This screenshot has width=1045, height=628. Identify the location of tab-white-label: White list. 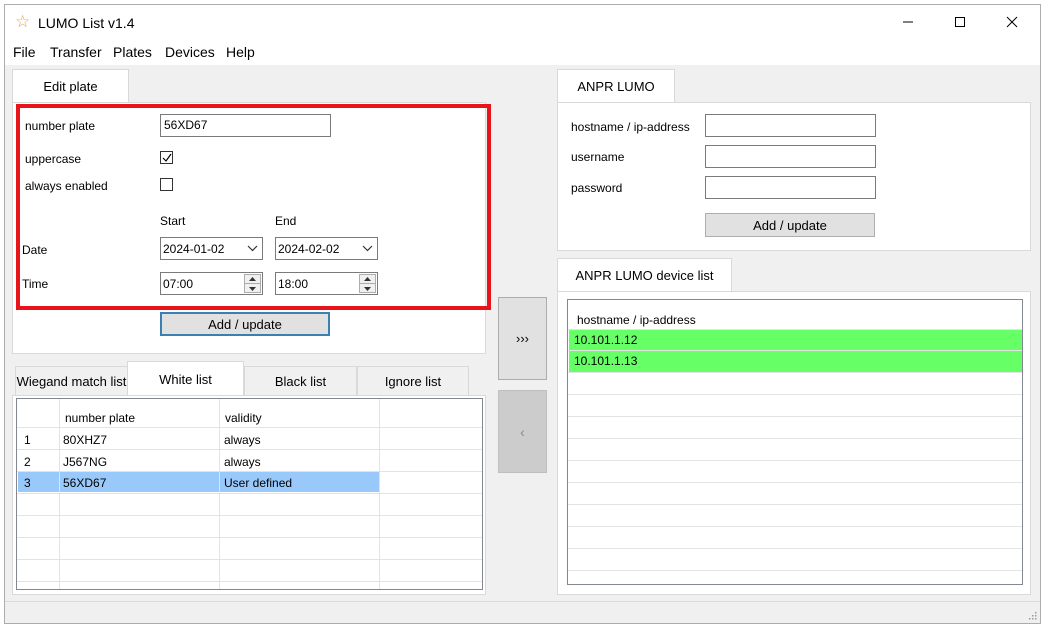
(185, 379).